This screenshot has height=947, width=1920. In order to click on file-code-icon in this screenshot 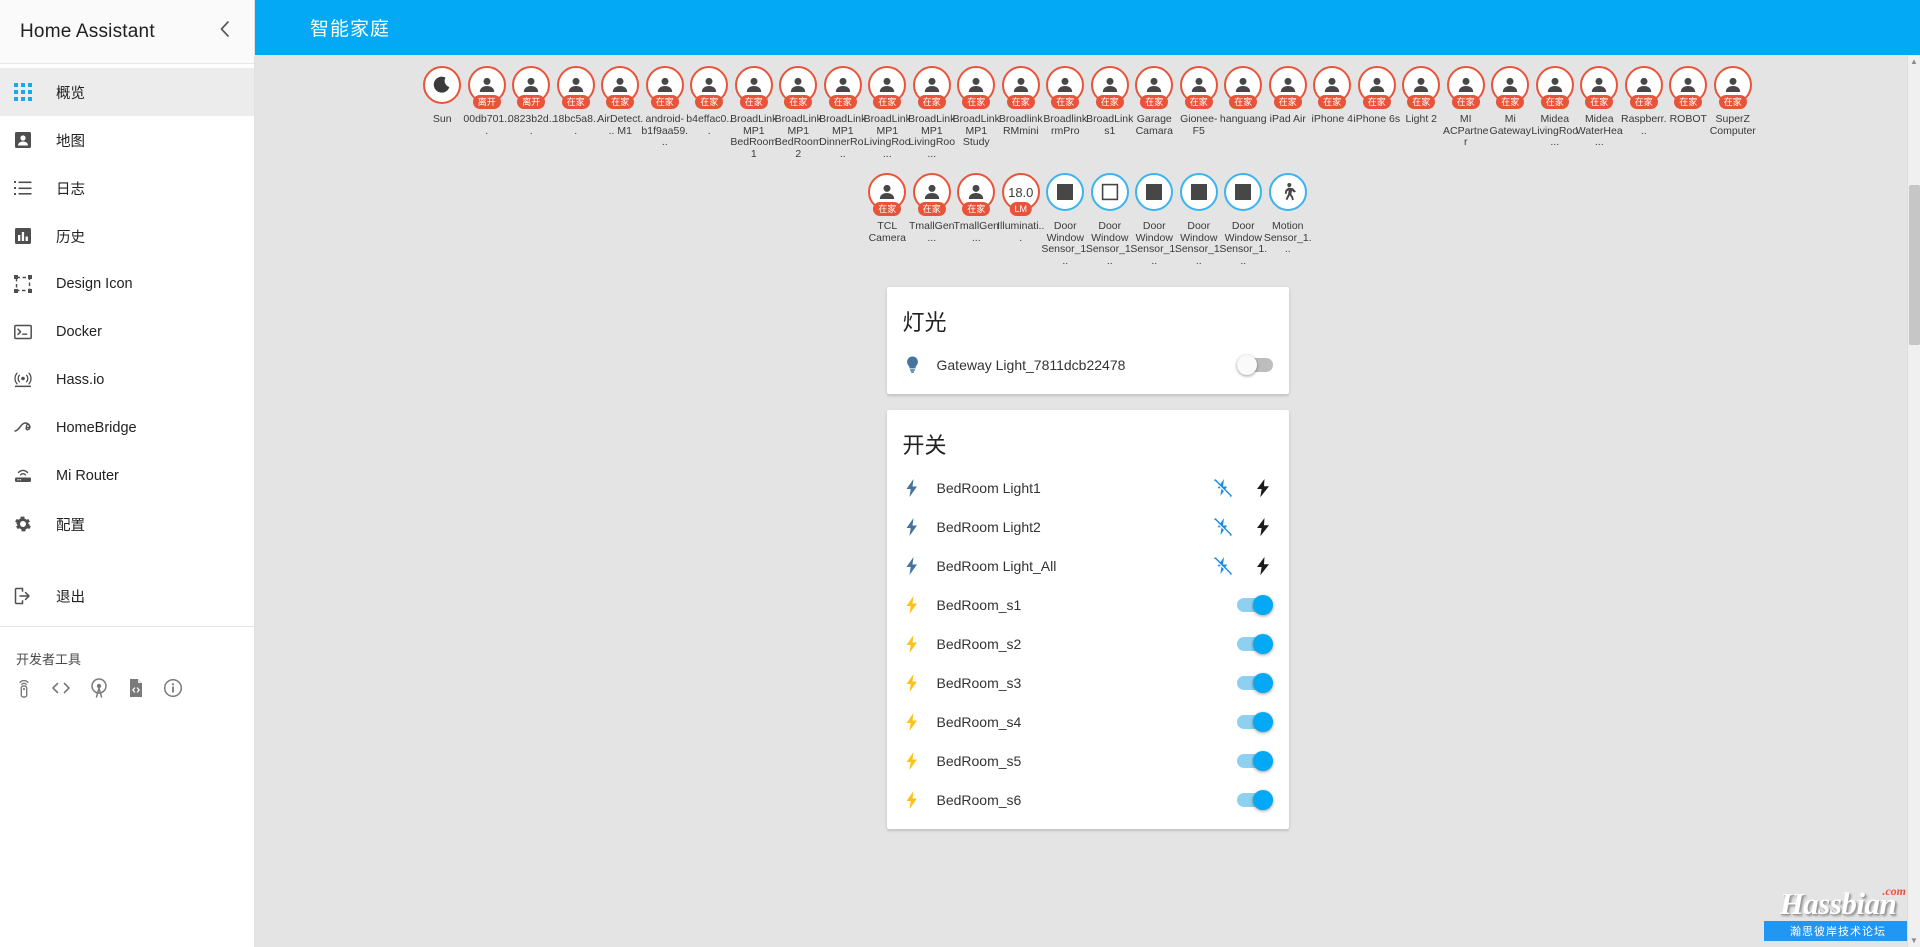, I will do `click(136, 688)`.